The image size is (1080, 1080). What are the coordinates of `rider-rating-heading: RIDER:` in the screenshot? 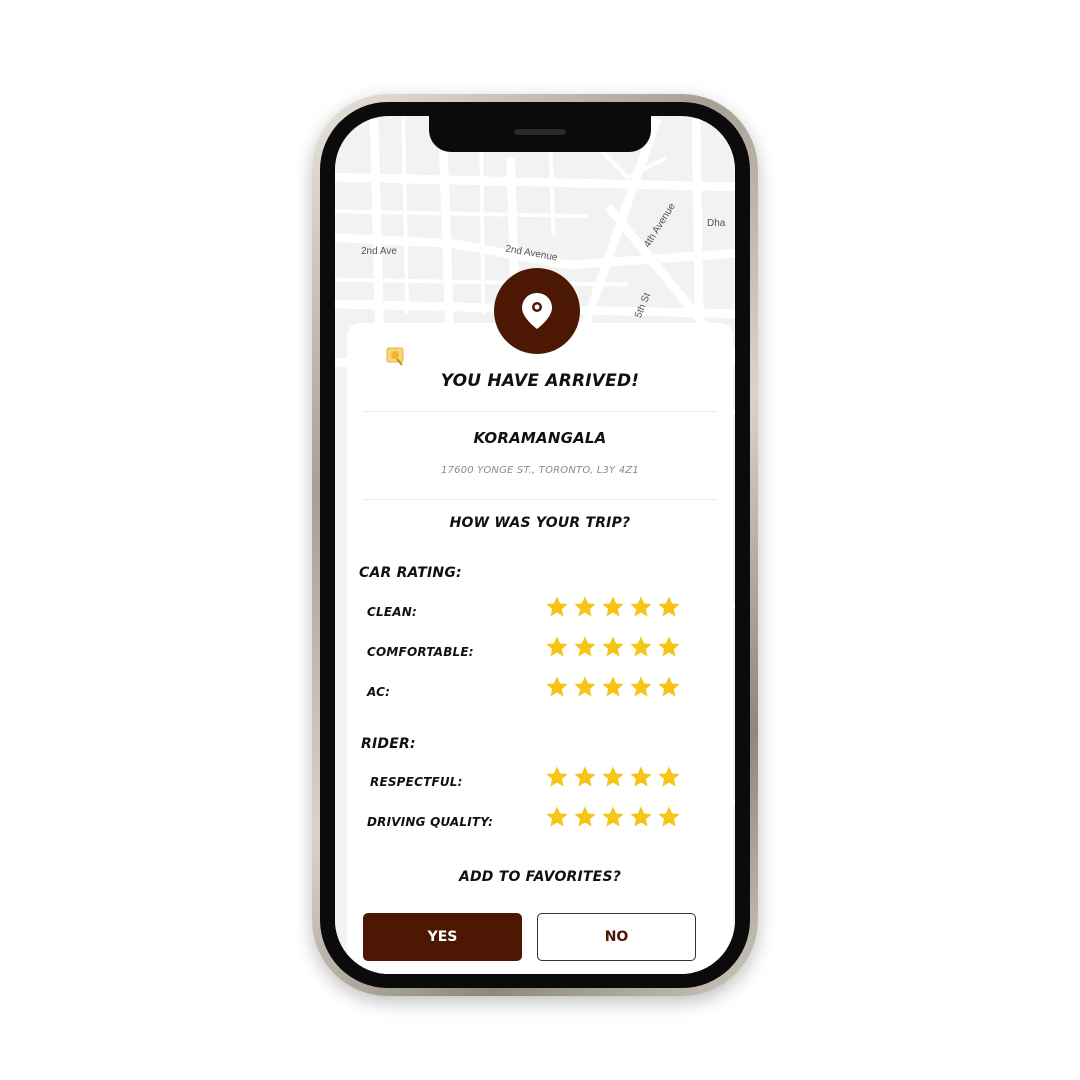 It's located at (388, 744).